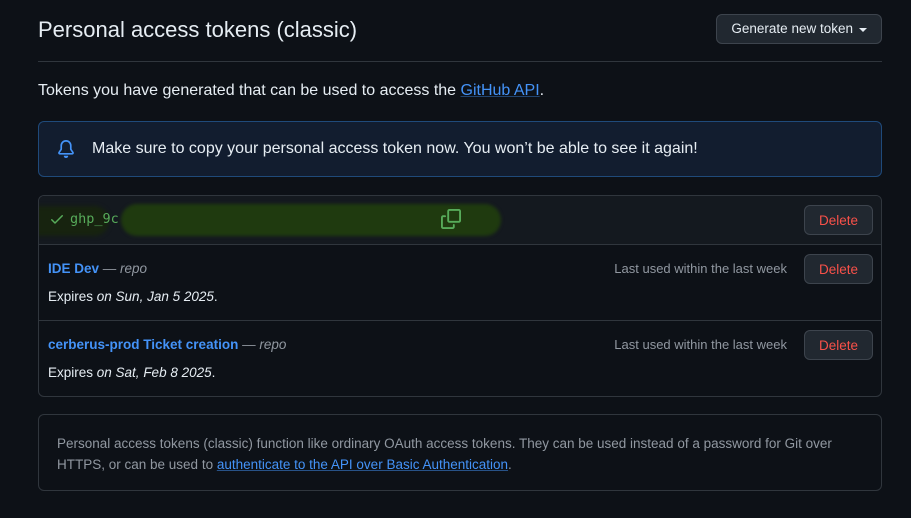  I want to click on copy-icon, so click(451, 221).